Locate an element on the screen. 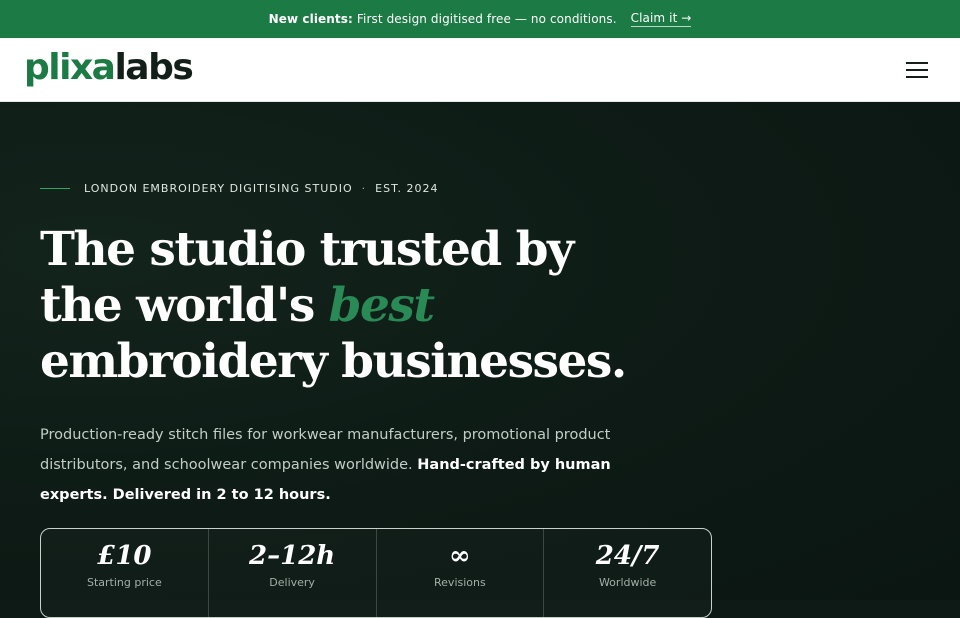  stat-label: Starting price is located at coordinates (124, 582).